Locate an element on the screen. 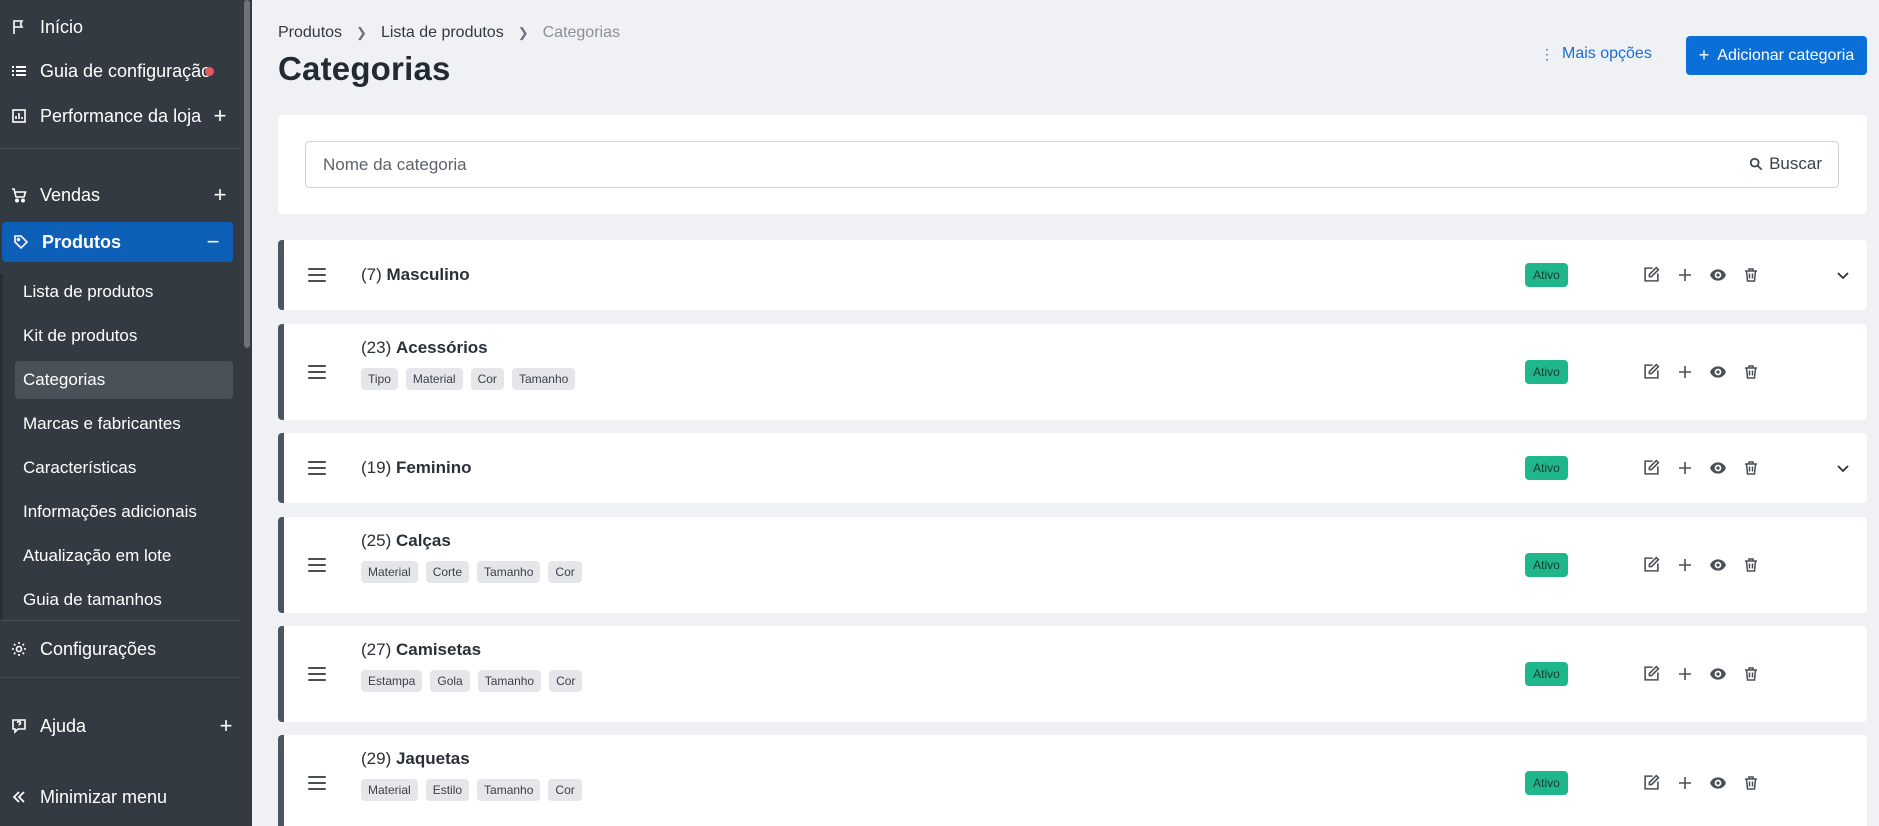  sidebar-item-configuracoes: Configurações is located at coordinates (120, 649).